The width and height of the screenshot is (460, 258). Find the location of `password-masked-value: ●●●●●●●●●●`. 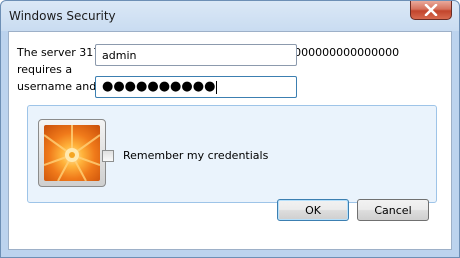

password-masked-value: ●●●●●●●●●● is located at coordinates (159, 86).